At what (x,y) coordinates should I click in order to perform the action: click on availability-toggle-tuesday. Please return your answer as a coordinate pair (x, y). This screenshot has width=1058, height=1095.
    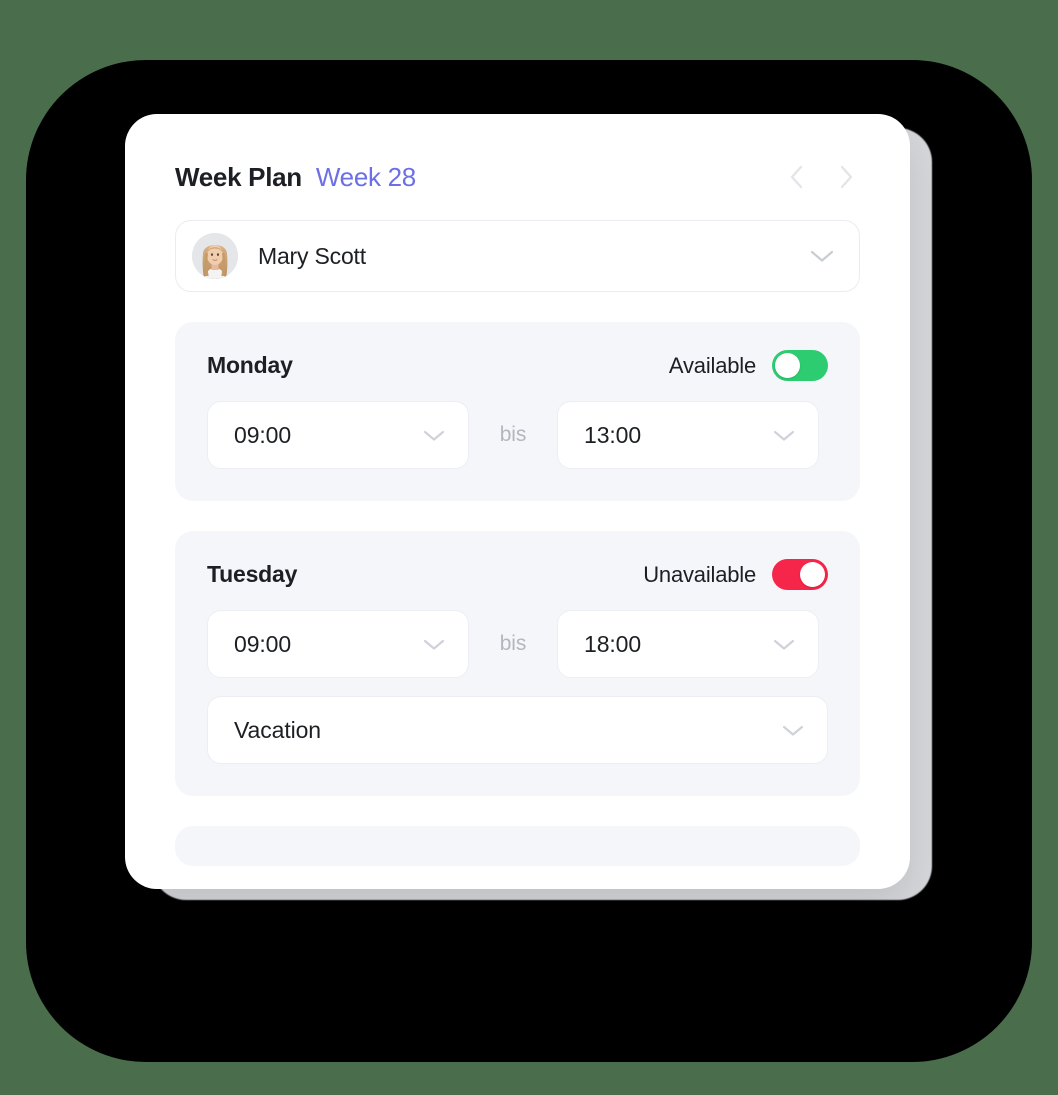
    Looking at the image, I should click on (800, 574).